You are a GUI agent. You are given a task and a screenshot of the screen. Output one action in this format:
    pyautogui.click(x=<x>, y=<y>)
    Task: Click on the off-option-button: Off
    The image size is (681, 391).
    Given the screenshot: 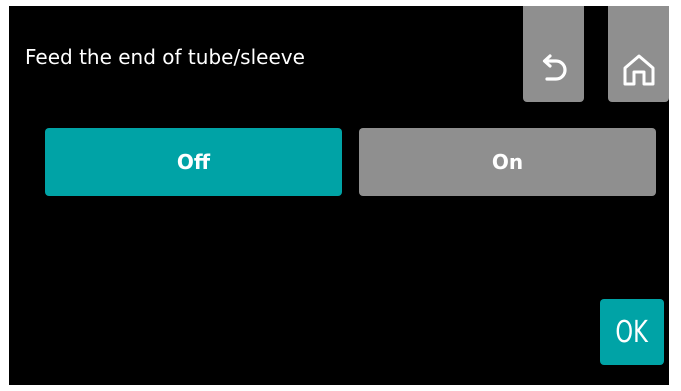 What is the action you would take?
    pyautogui.click(x=193, y=162)
    